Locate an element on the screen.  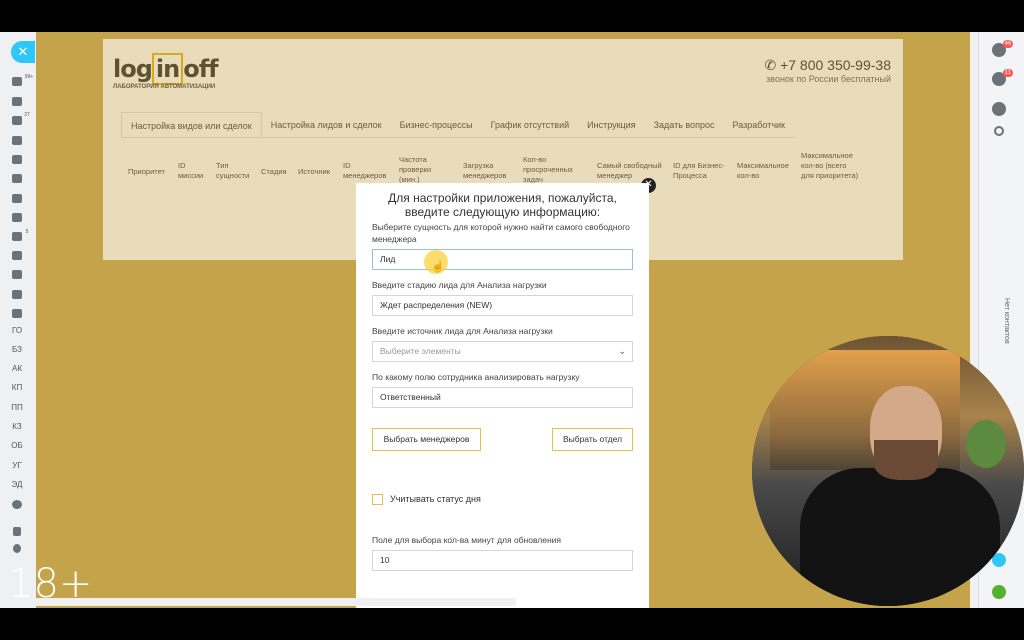
group-icon is located at coordinates (17, 159).